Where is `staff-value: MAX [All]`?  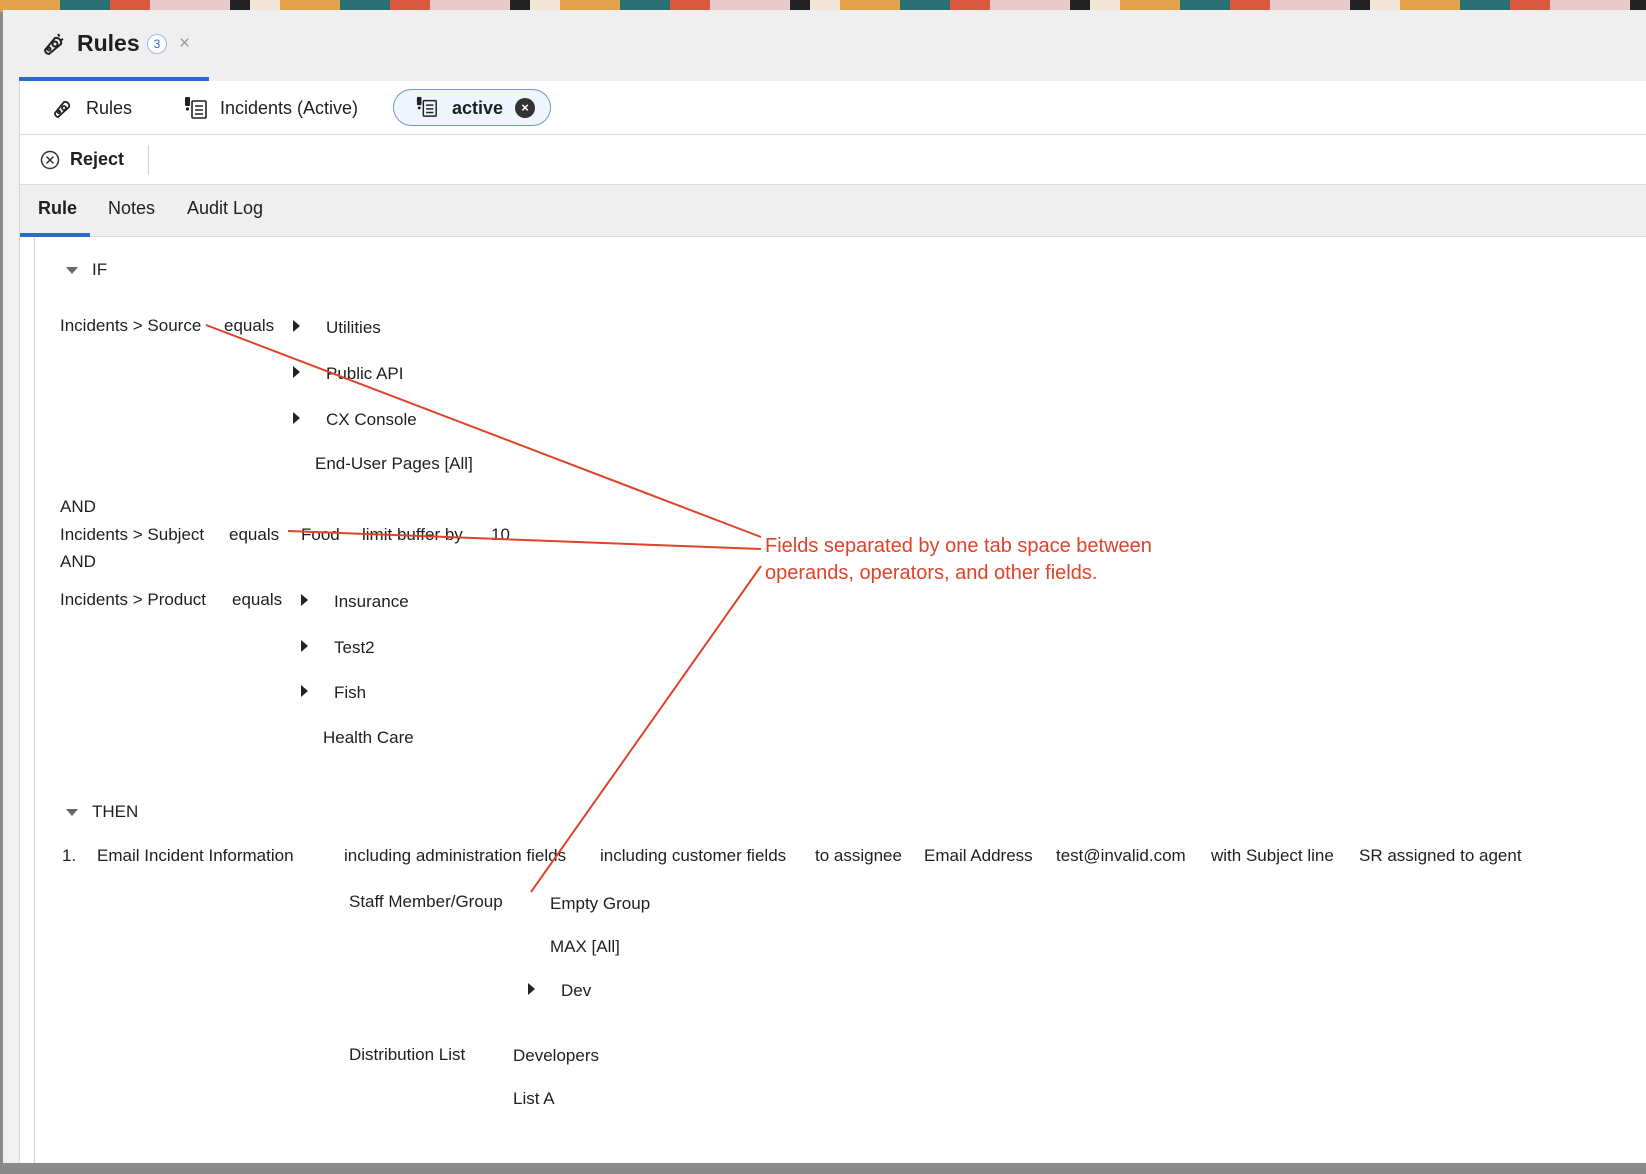 staff-value: MAX [All] is located at coordinates (585, 946).